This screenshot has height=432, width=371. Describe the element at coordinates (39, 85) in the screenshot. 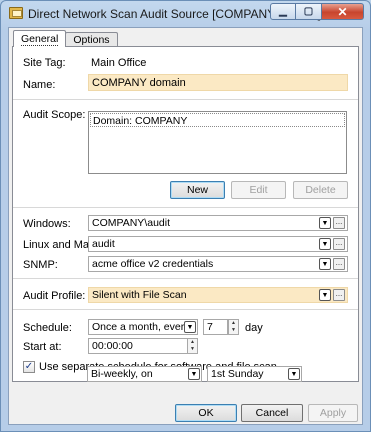

I see `name-label: Name:` at that location.